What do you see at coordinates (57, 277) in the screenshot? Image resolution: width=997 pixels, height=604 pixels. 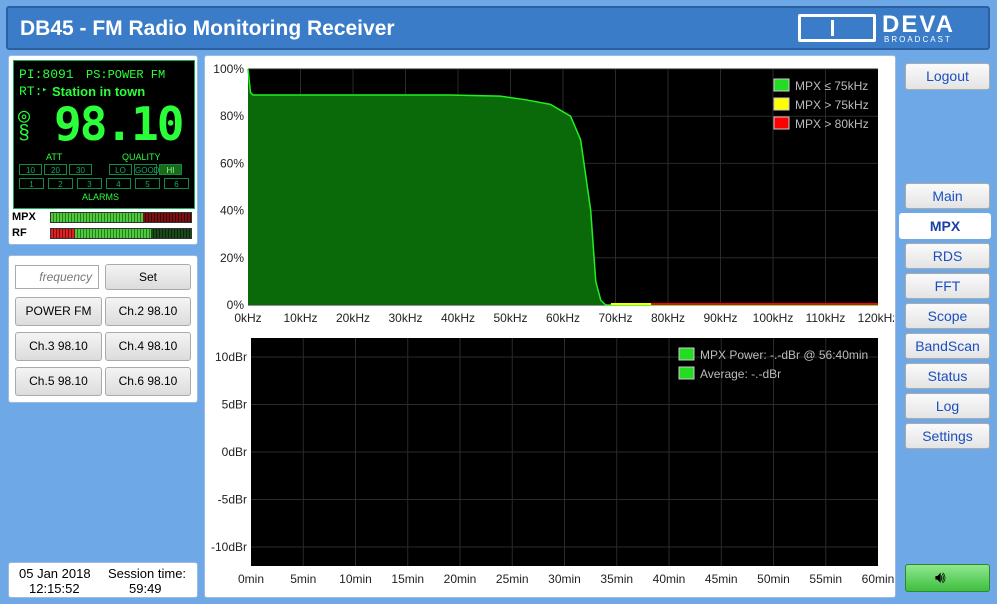 I see `frequency-input: frequency` at bounding box center [57, 277].